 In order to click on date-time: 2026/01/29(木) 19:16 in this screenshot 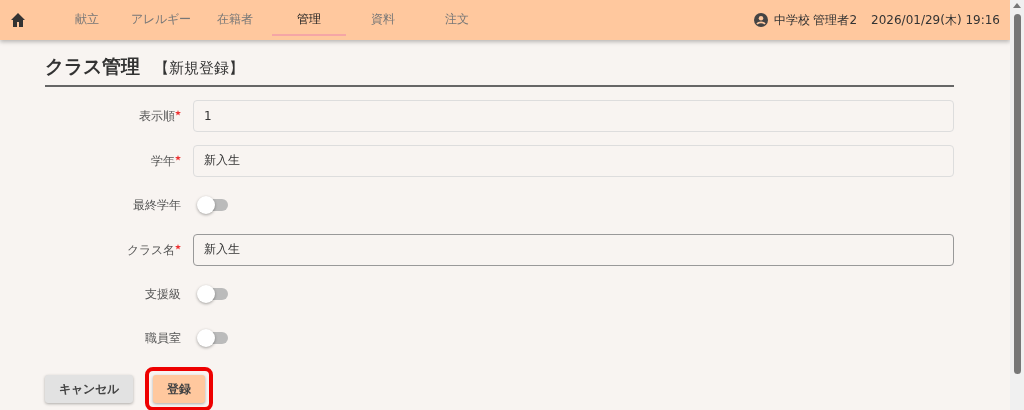, I will do `click(935, 20)`.